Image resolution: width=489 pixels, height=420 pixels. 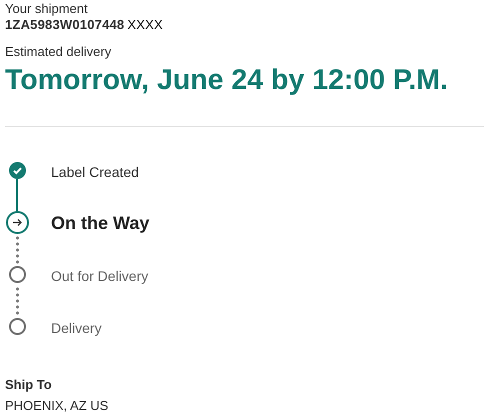 What do you see at coordinates (145, 25) in the screenshot?
I see `tracking-suffix: XXXX` at bounding box center [145, 25].